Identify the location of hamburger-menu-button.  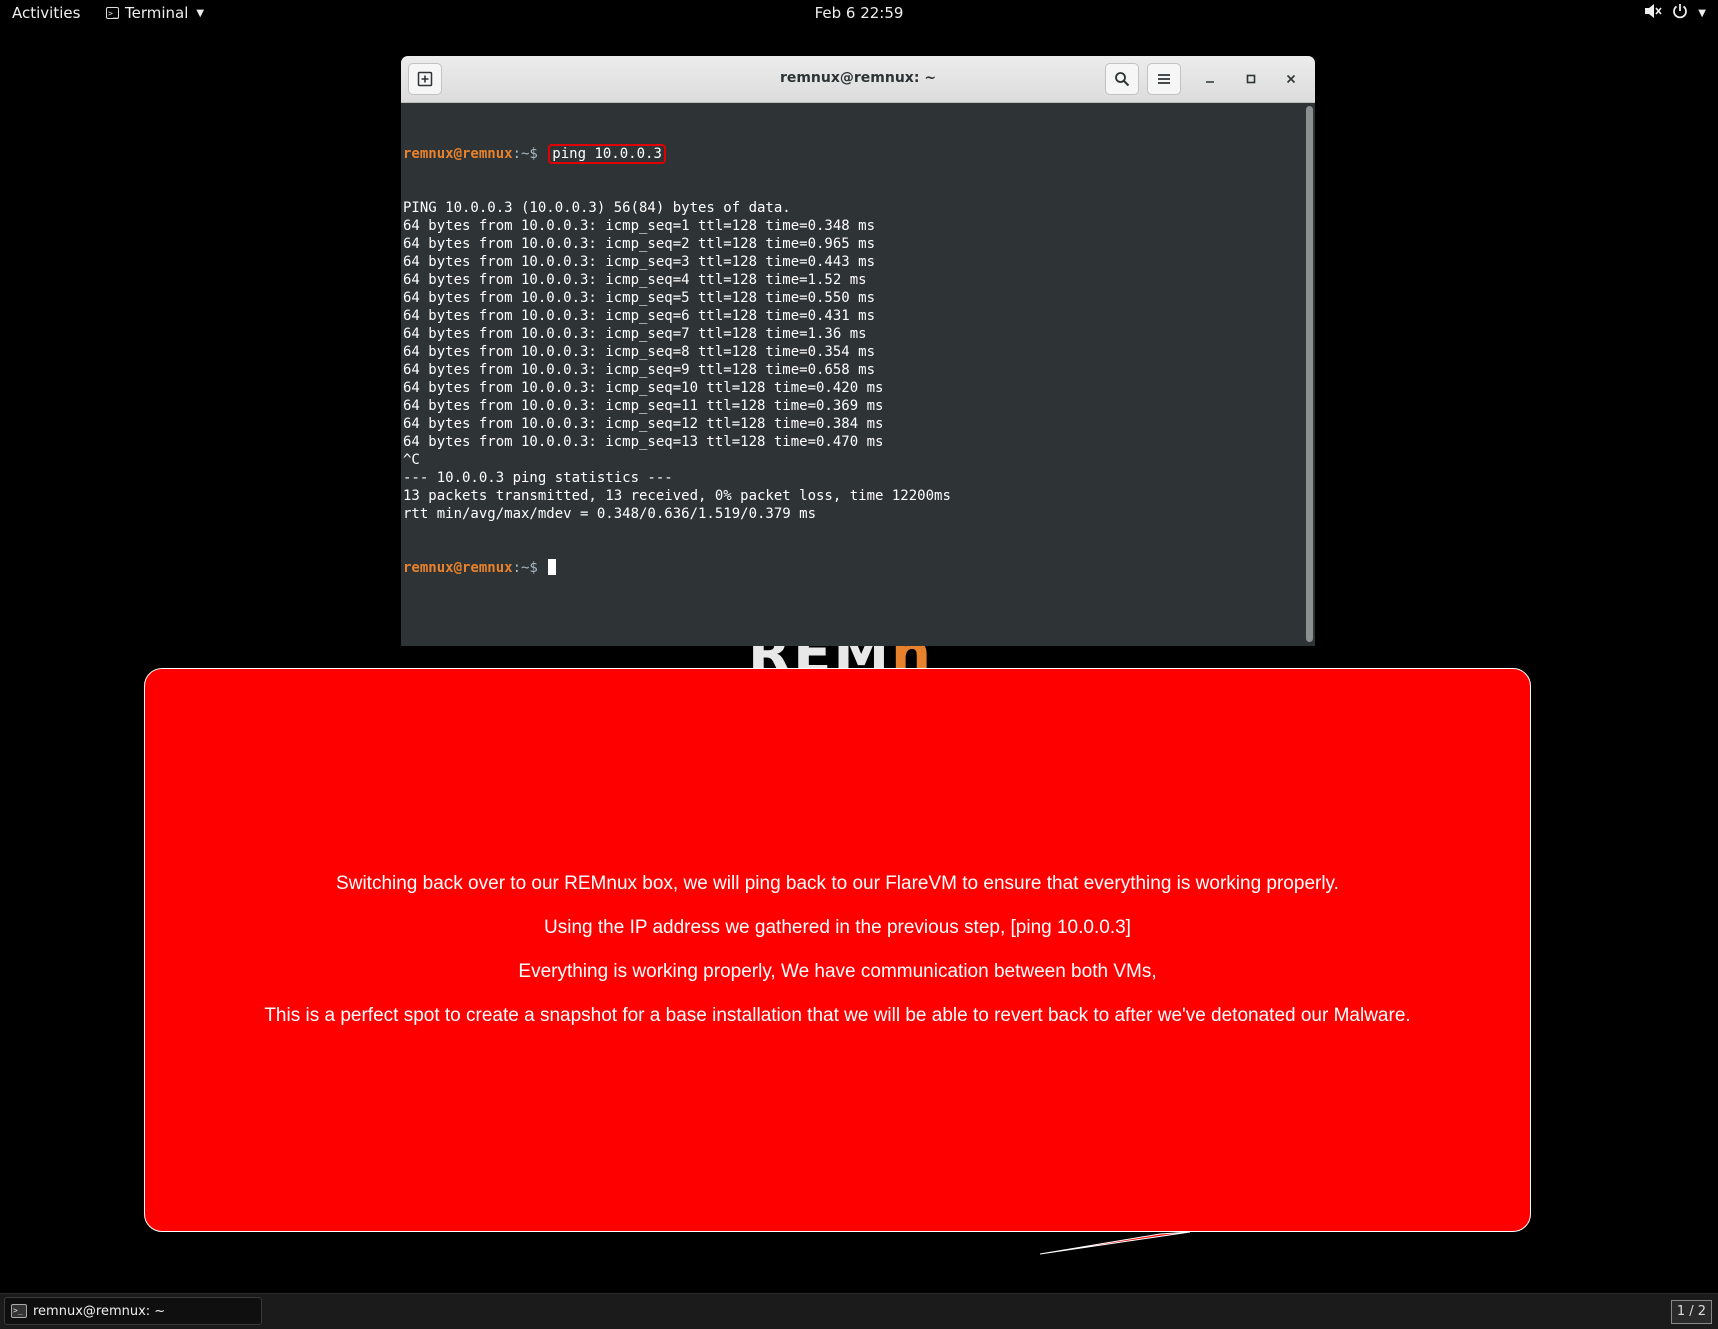
(1164, 79).